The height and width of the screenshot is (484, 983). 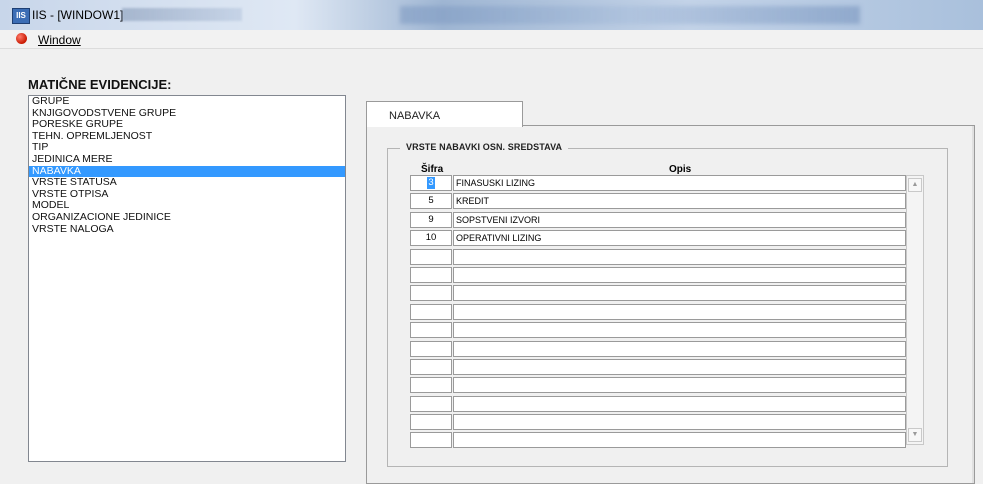 What do you see at coordinates (679, 238) in the screenshot?
I see `description-cell: OPERATIVNI LIZING` at bounding box center [679, 238].